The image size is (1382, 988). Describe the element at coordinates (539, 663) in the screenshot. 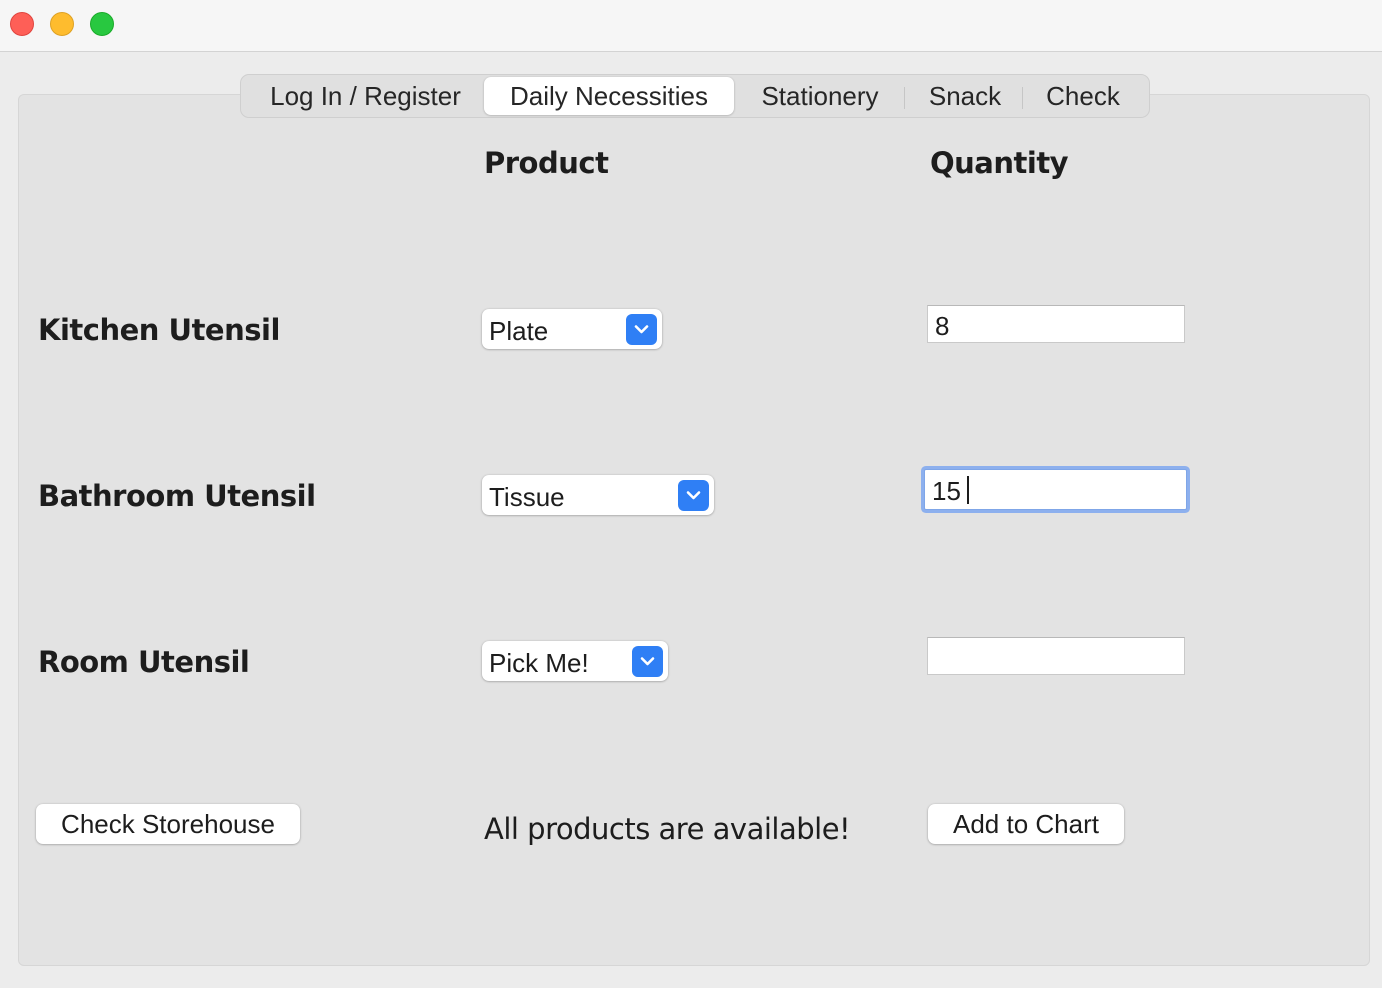

I see `room-product-selected: Pick Me!` at that location.